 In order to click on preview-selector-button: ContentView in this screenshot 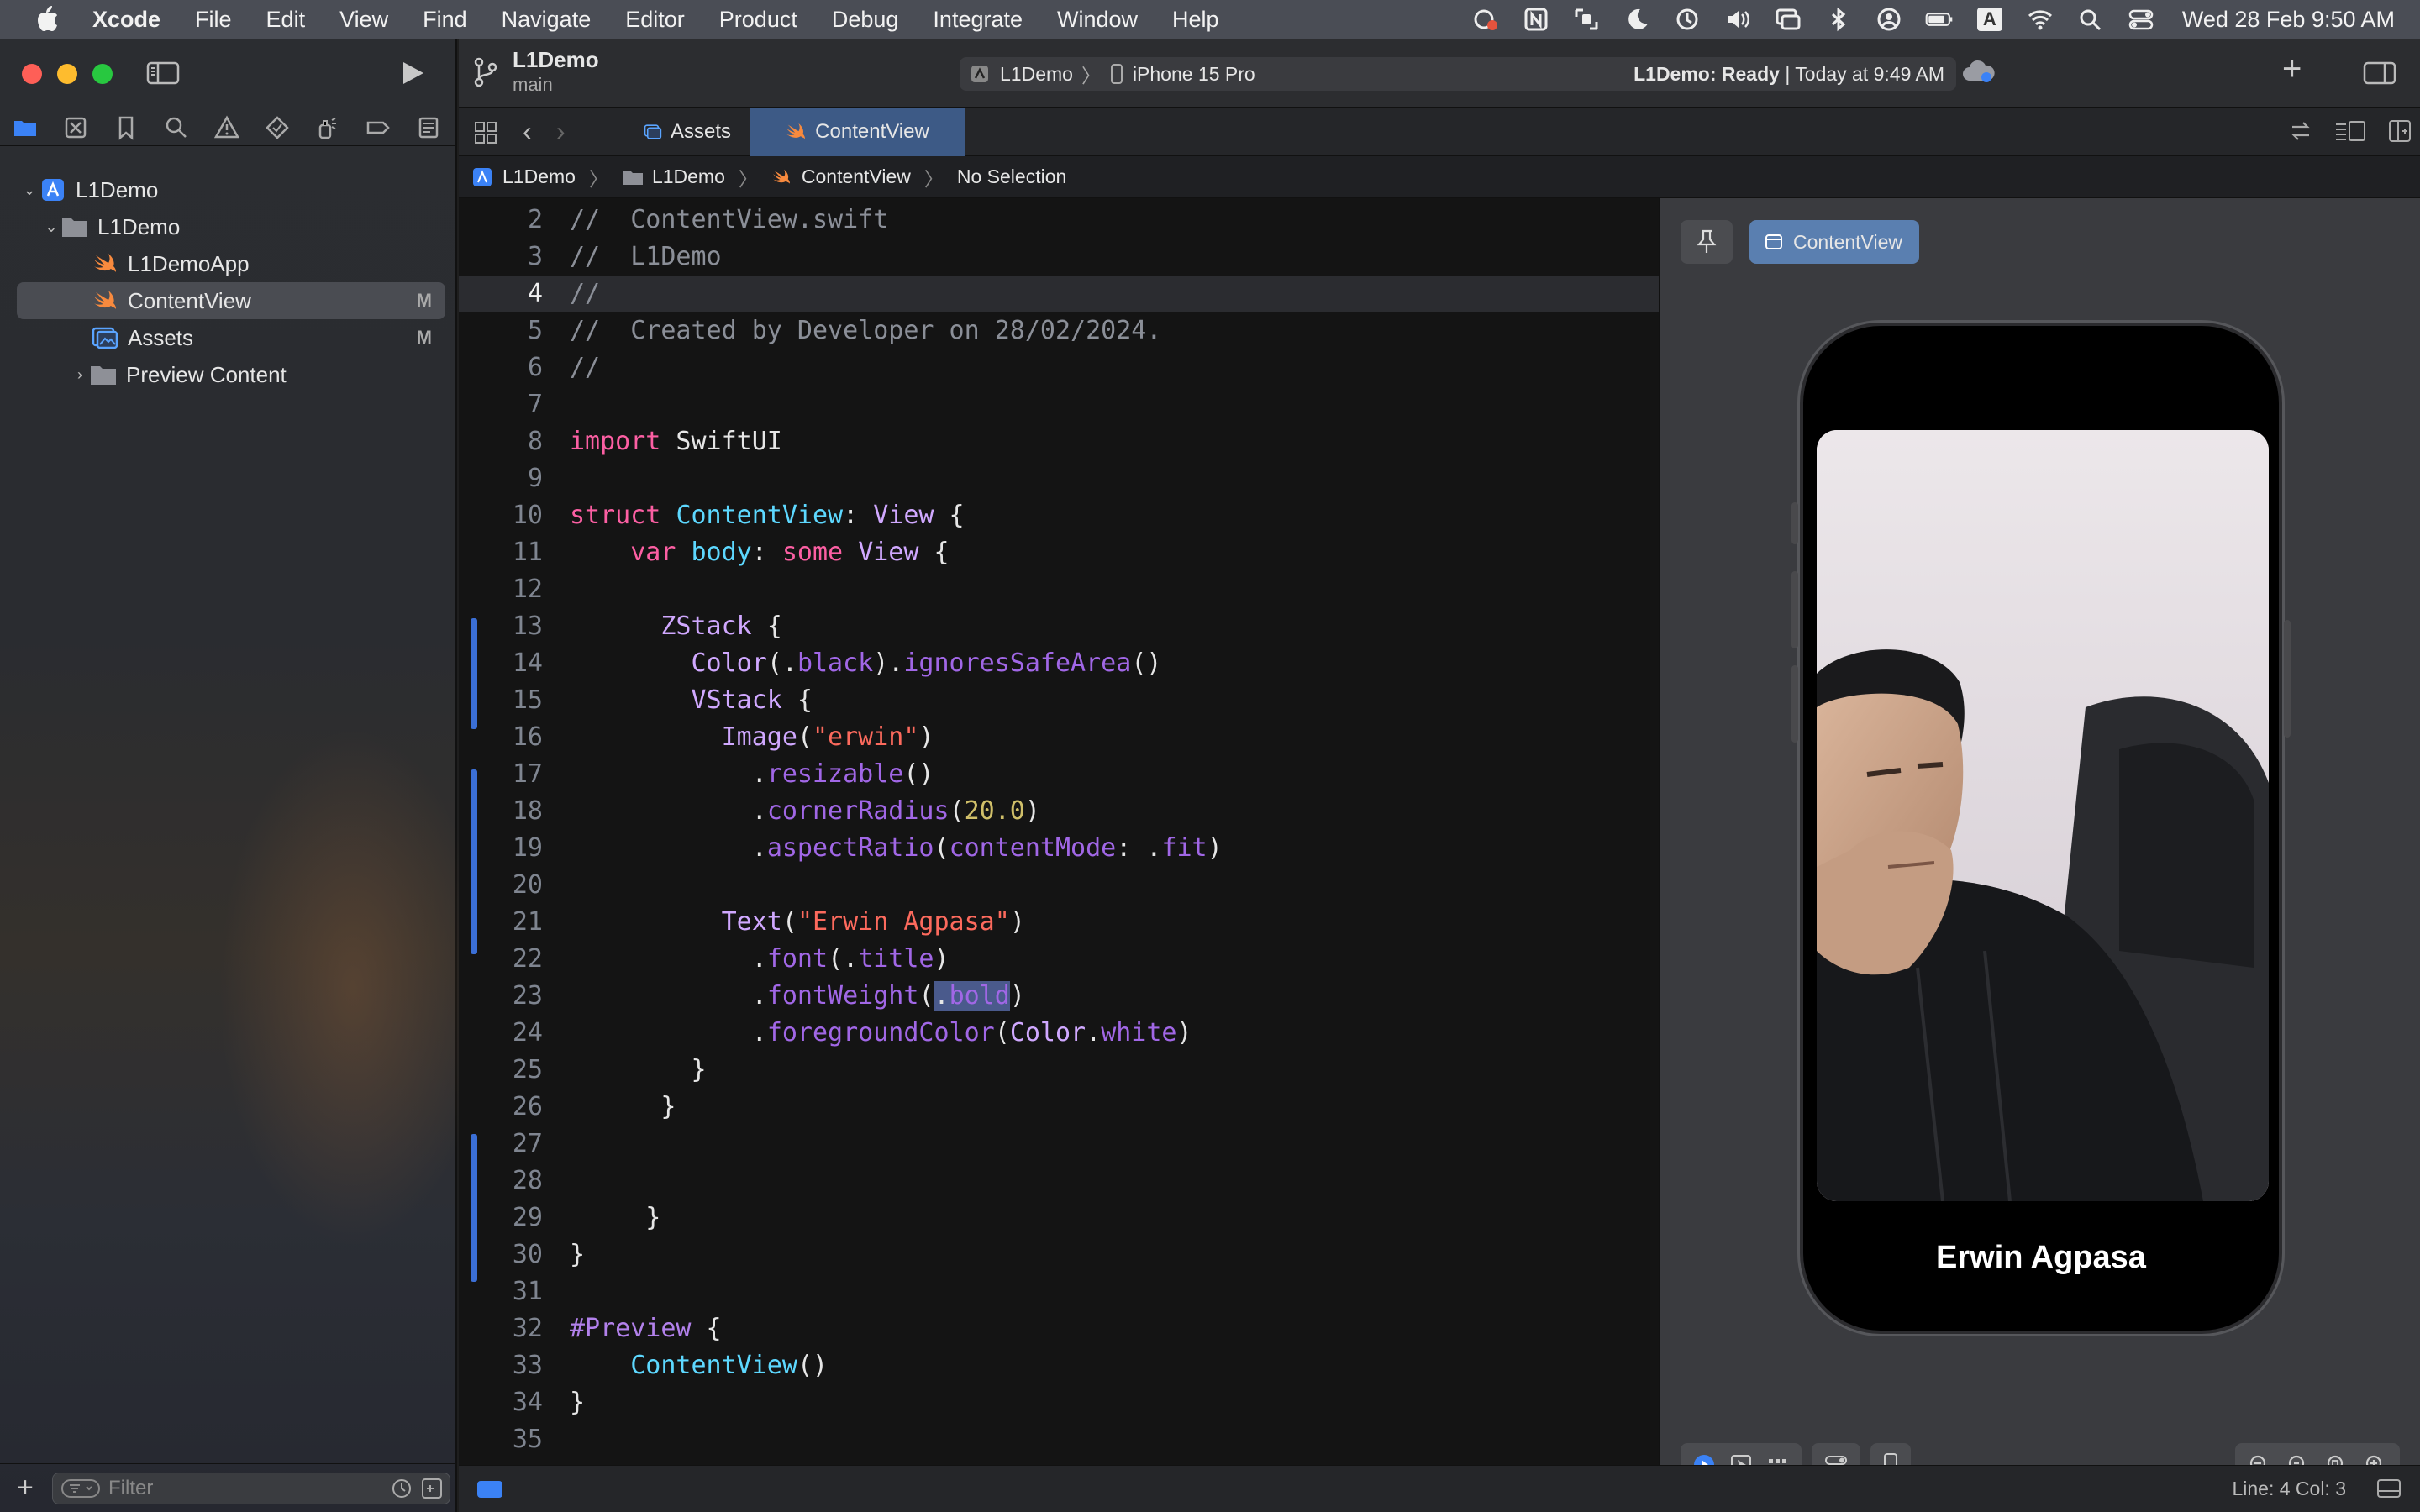, I will do `click(1834, 242)`.